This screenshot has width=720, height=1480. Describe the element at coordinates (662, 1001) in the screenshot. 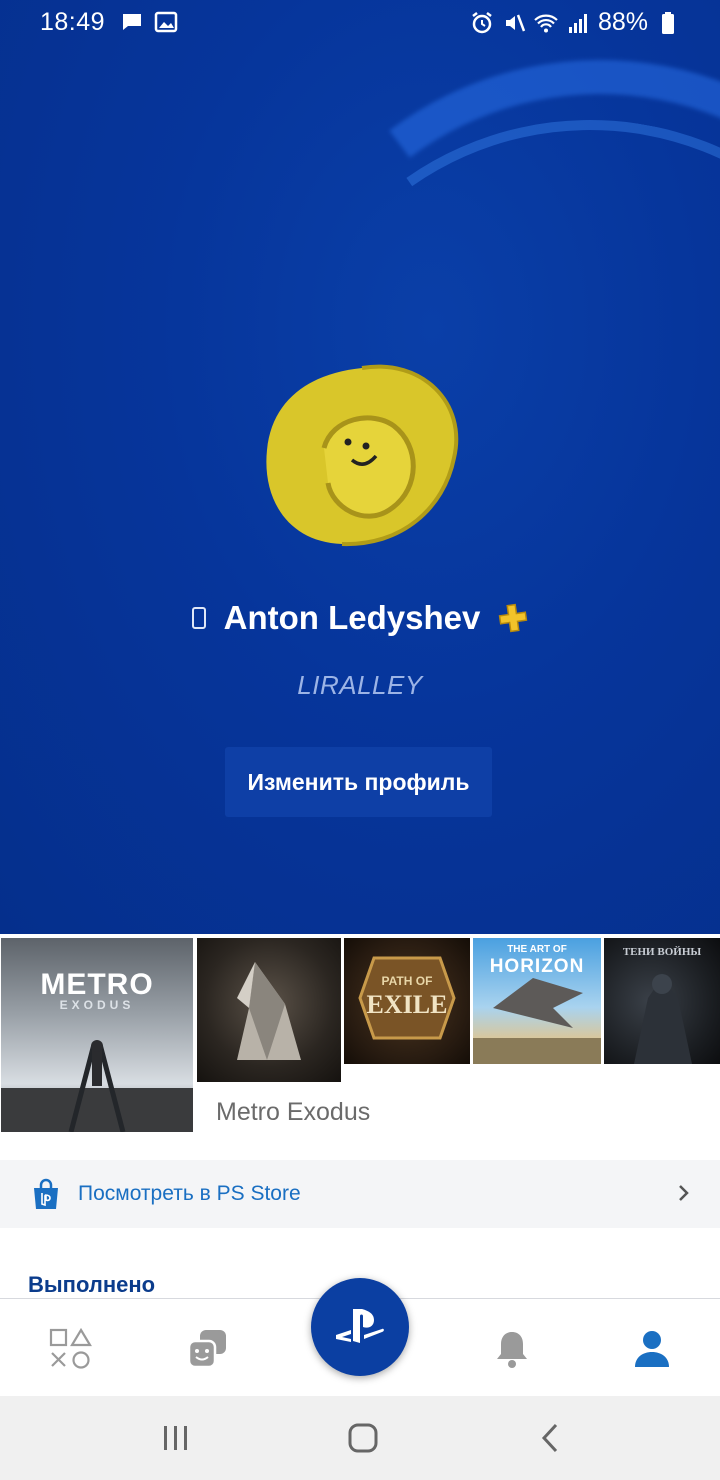

I see `game-tile-mordor: ТЕНИ ВОЙНЫ` at that location.